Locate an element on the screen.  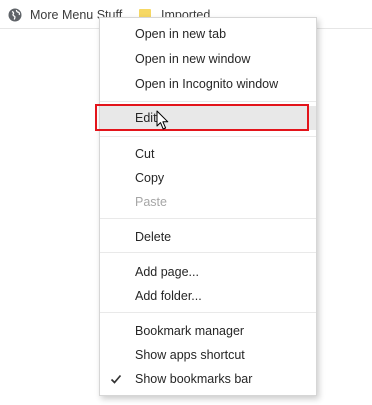
menu-item-label: Show bookmarks bar is located at coordinates (194, 379).